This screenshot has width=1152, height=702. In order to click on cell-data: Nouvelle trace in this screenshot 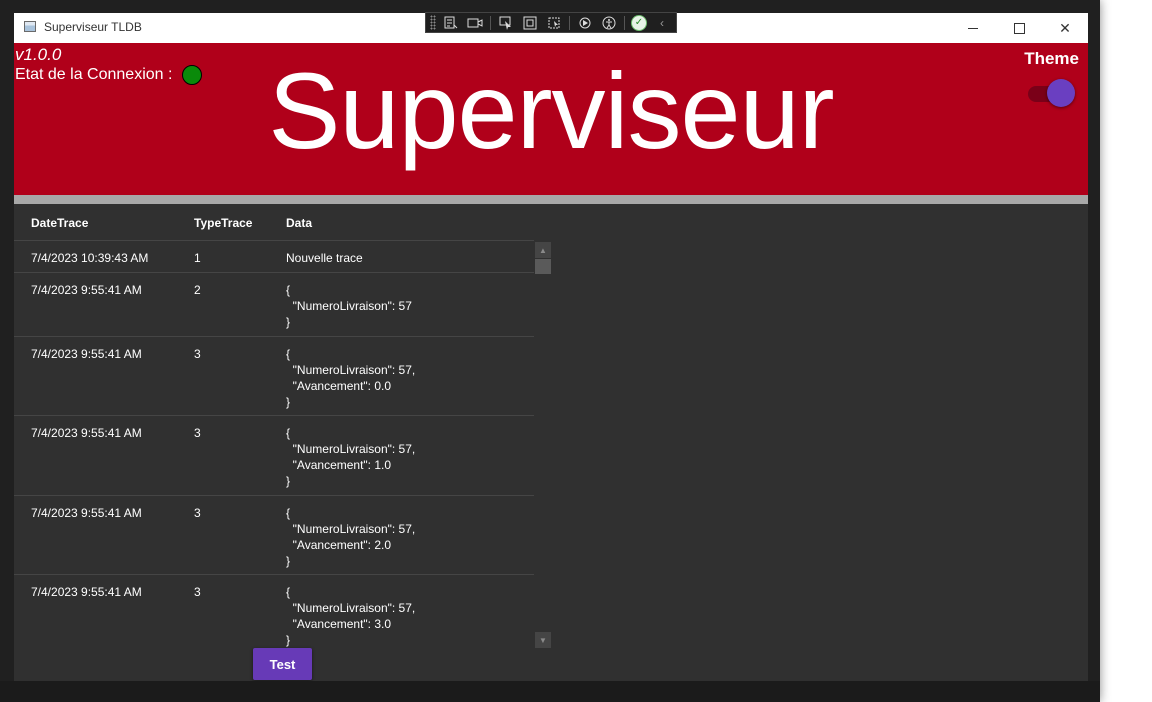, I will do `click(324, 258)`.